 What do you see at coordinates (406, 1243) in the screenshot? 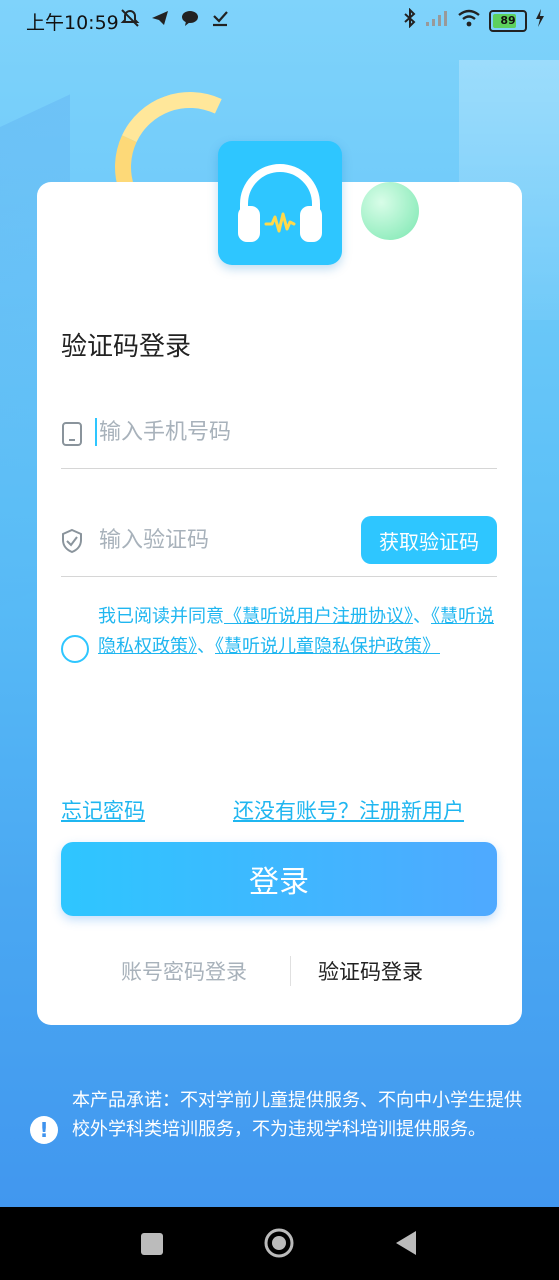
I see `back-button` at bounding box center [406, 1243].